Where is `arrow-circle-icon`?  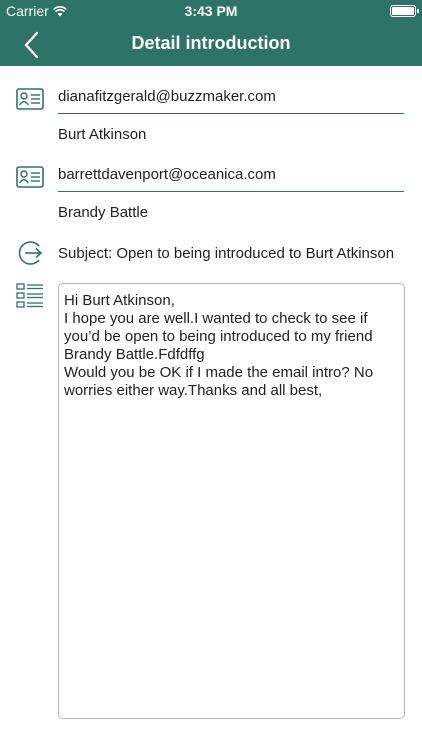 arrow-circle-icon is located at coordinates (30, 253).